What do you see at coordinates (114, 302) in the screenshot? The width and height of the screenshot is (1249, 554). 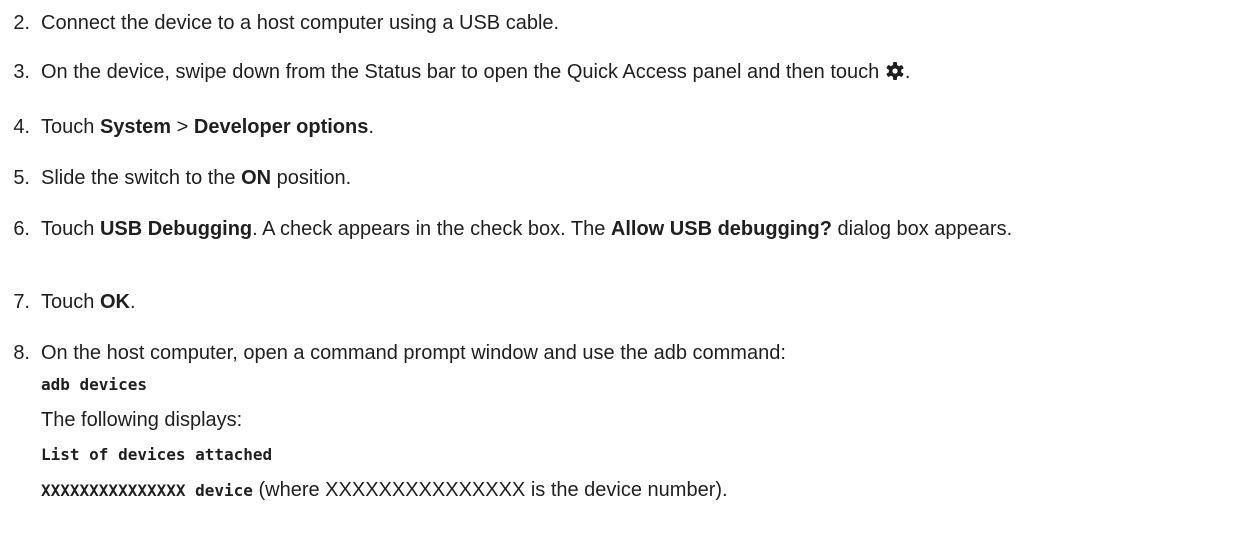 I see `ok-label: OK` at bounding box center [114, 302].